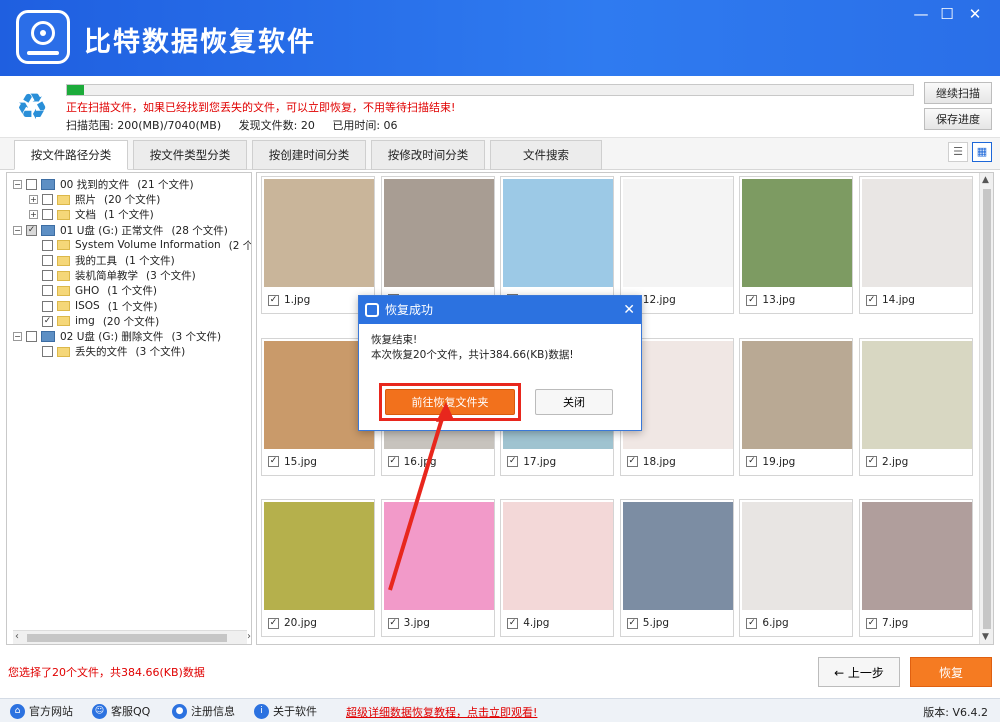  Describe the element at coordinates (132, 306) in the screenshot. I see `tree-item-count: (1 个文件)` at that location.